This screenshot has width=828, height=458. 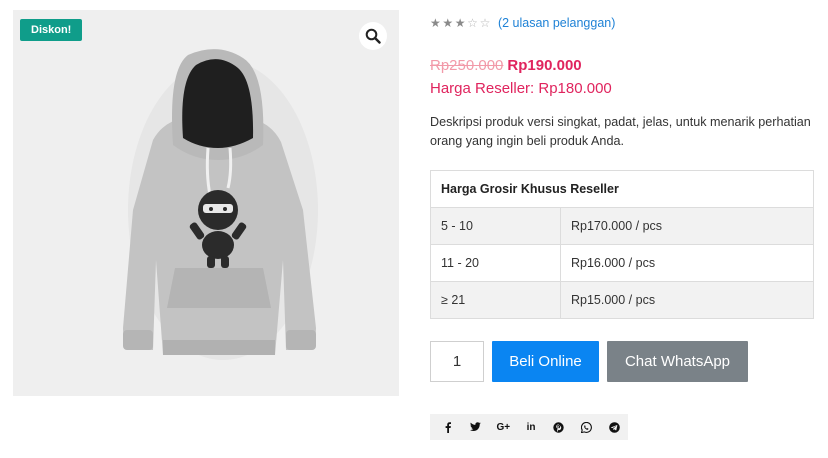 I want to click on reseller-price: Harga Reseller: Rp180.000, so click(x=521, y=88).